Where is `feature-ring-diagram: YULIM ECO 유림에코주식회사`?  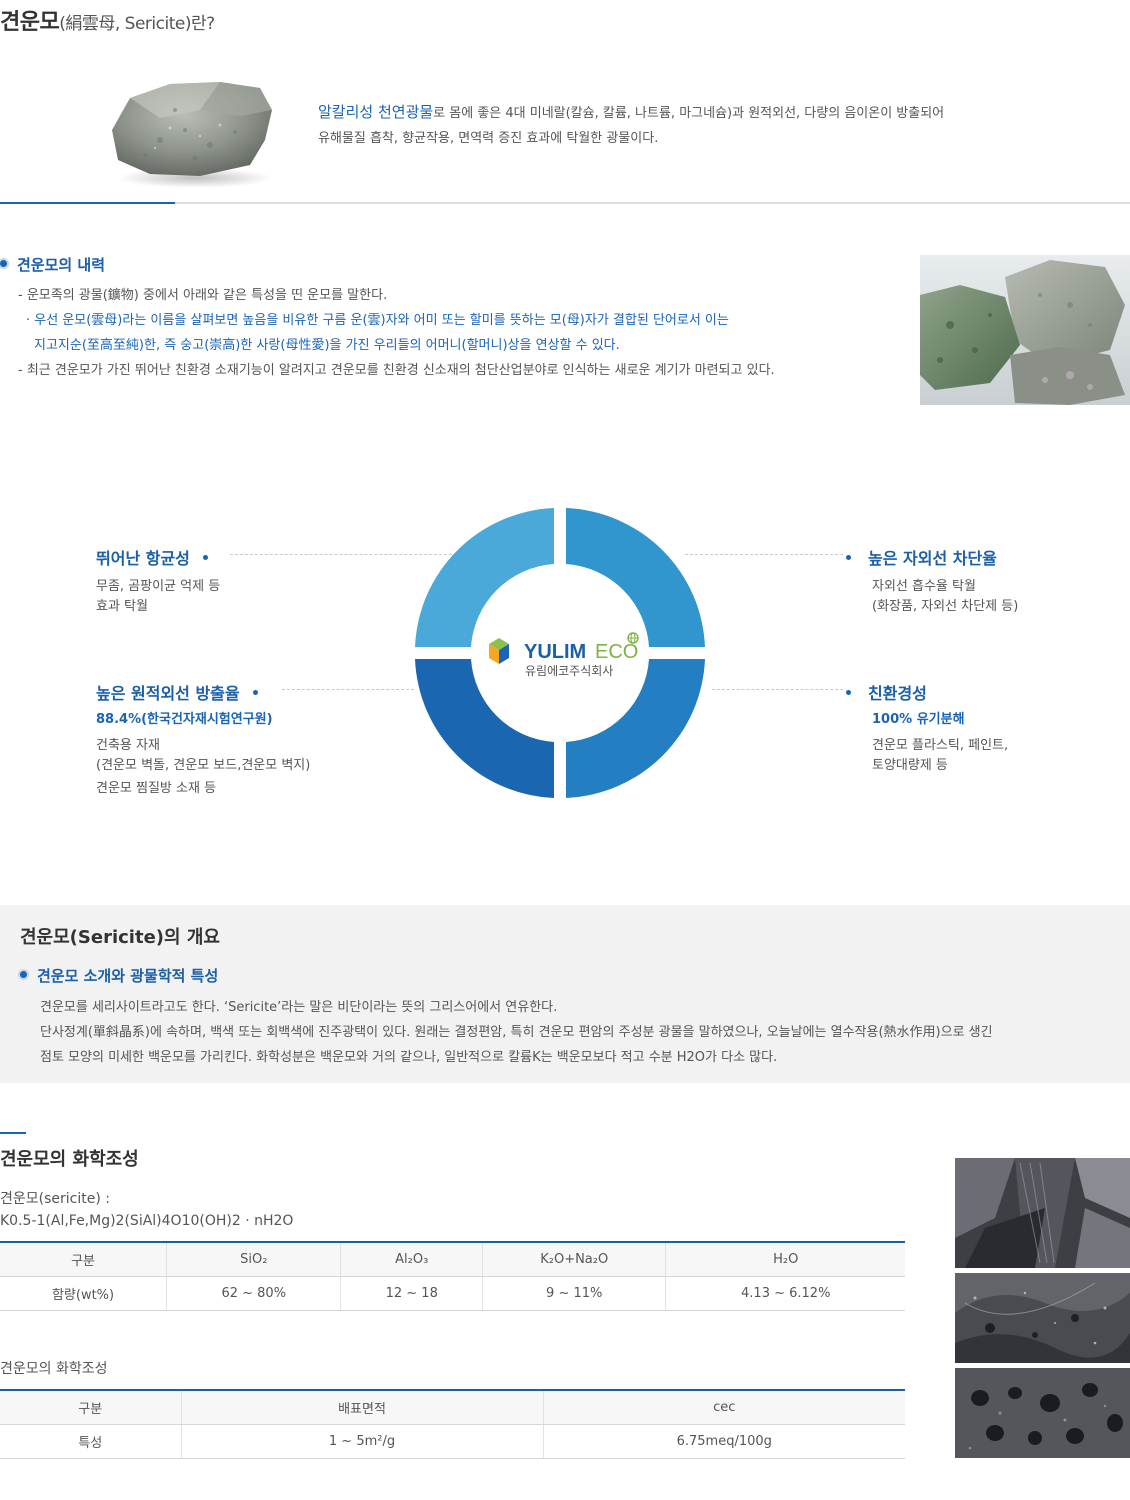
feature-ring-diagram: YULIM ECO 유림에코주식회사 is located at coordinates (560, 653).